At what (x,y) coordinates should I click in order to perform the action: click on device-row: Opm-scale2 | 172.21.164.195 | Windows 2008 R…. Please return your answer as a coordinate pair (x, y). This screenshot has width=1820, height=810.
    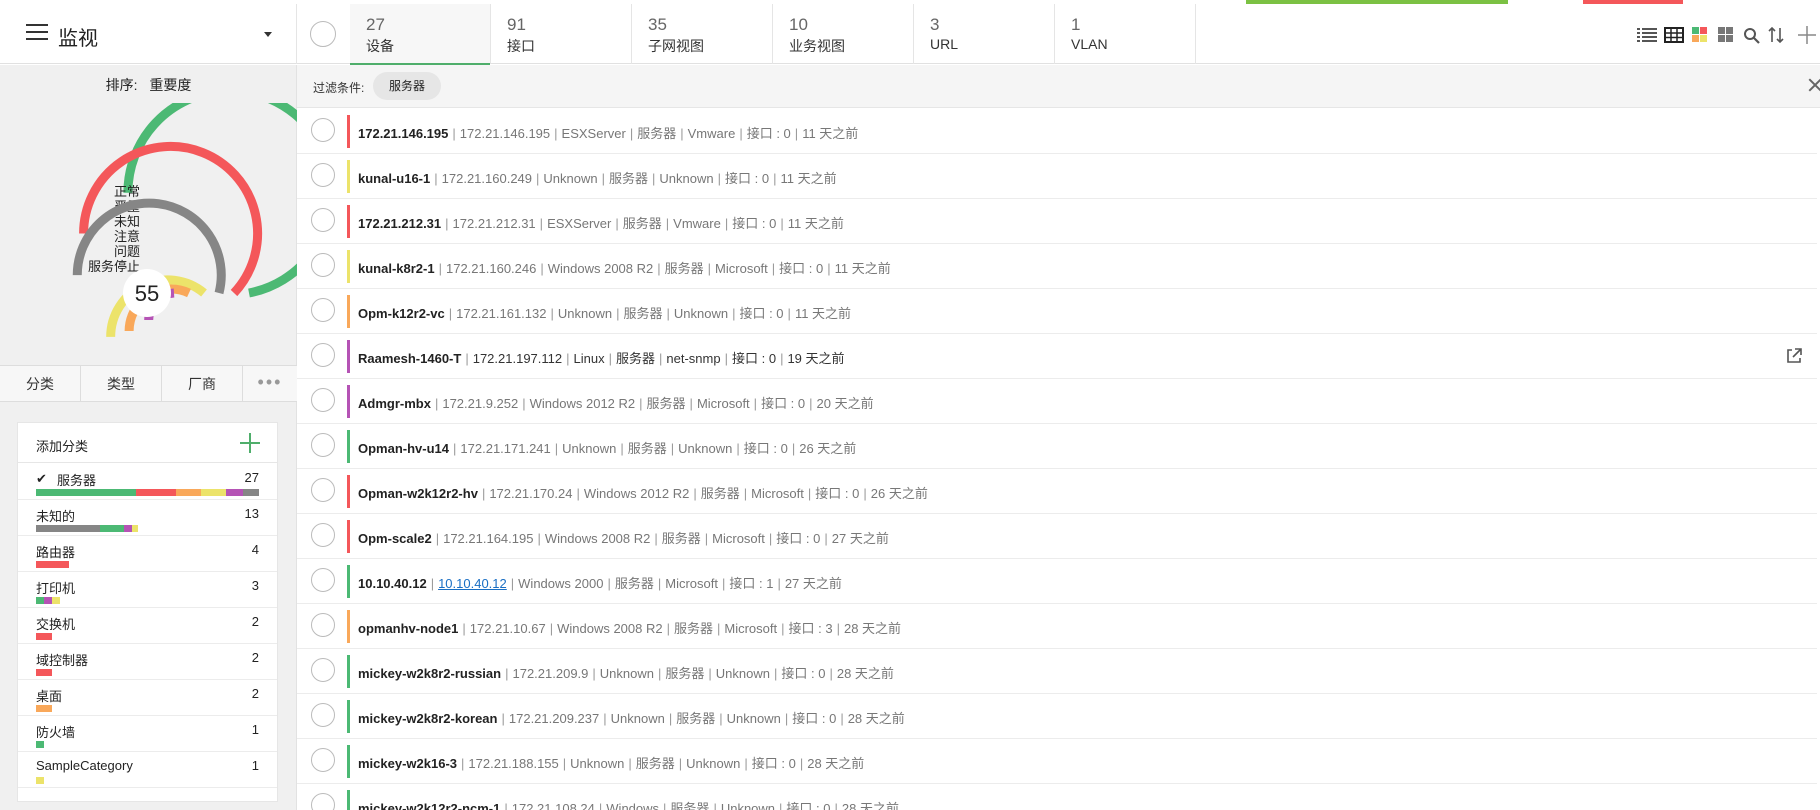
    Looking at the image, I should click on (1057, 536).